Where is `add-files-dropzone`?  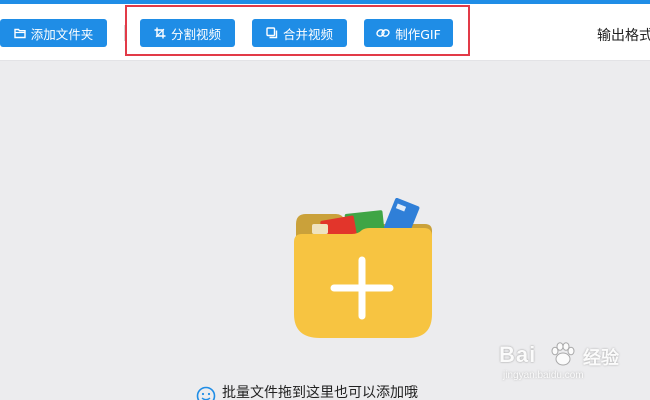
add-files-dropzone is located at coordinates (364, 268).